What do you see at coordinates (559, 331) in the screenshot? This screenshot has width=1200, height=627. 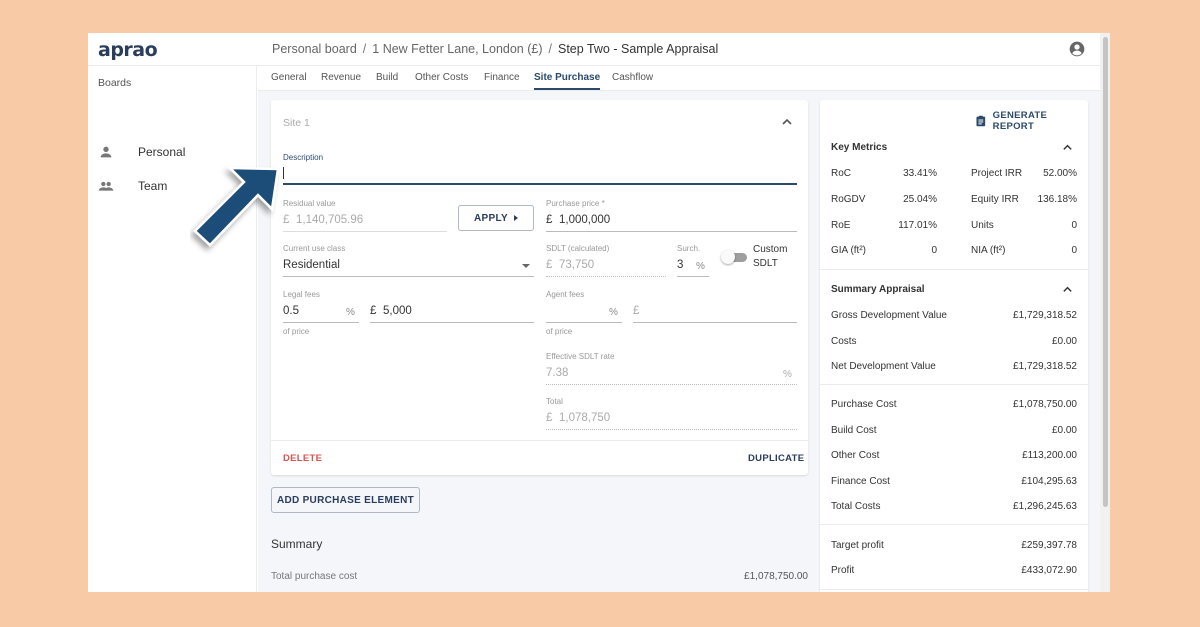 I see `agent-fees-helper: of price` at bounding box center [559, 331].